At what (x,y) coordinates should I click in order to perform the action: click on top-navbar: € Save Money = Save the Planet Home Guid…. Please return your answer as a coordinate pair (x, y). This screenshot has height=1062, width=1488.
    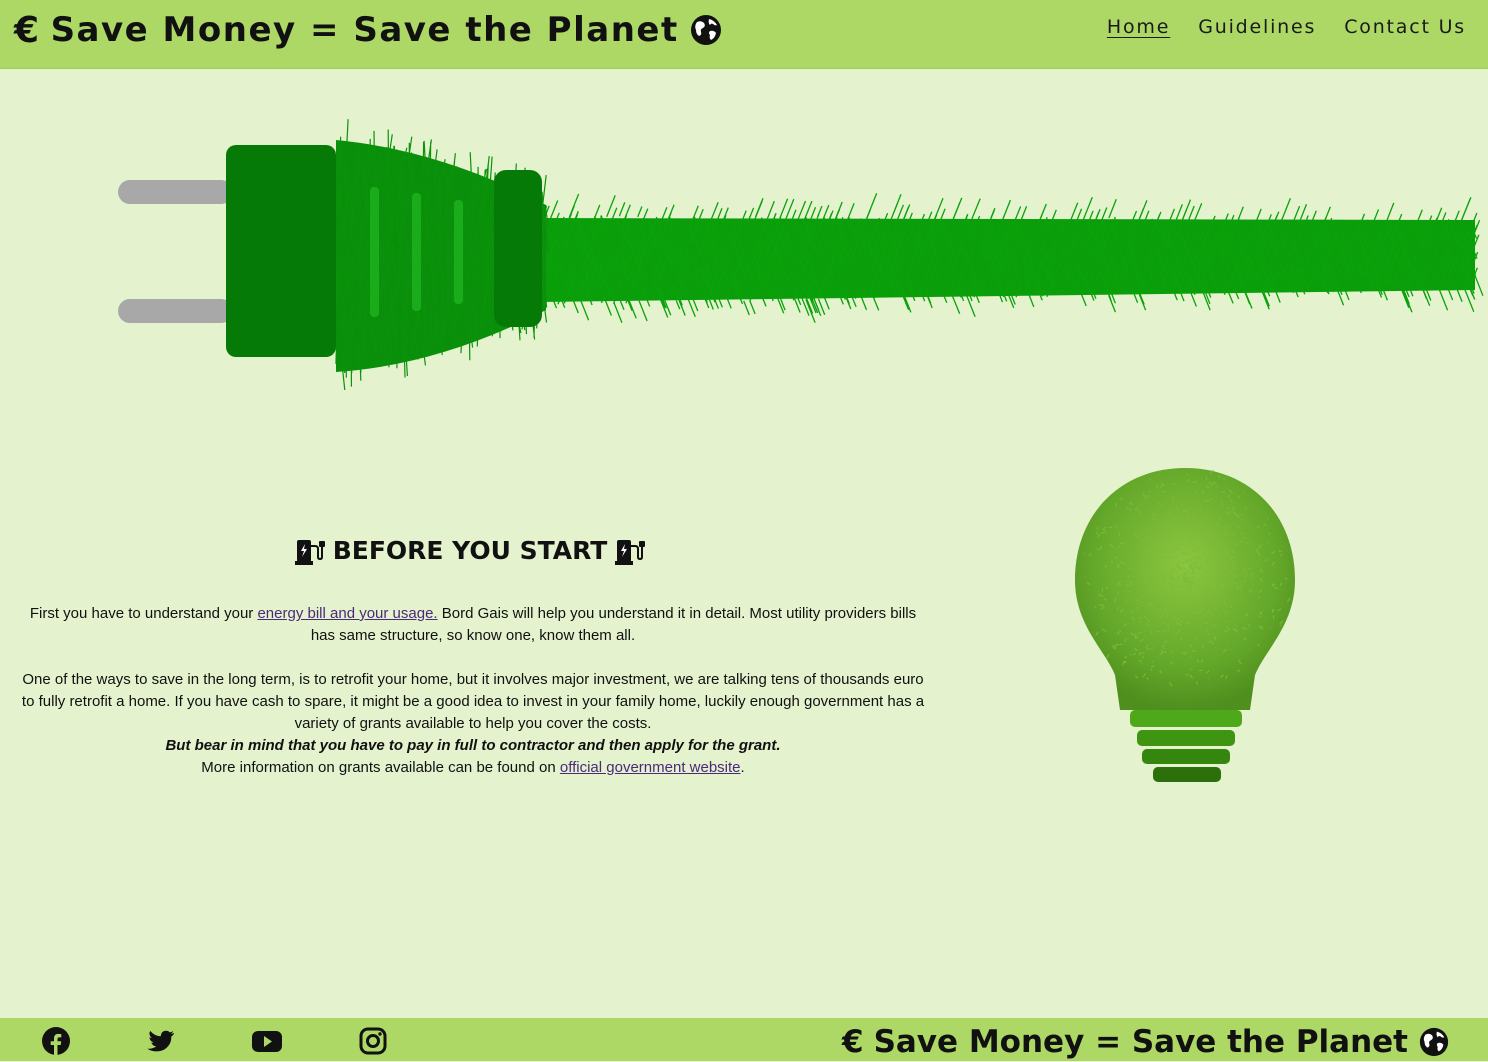
    Looking at the image, I should click on (744, 34).